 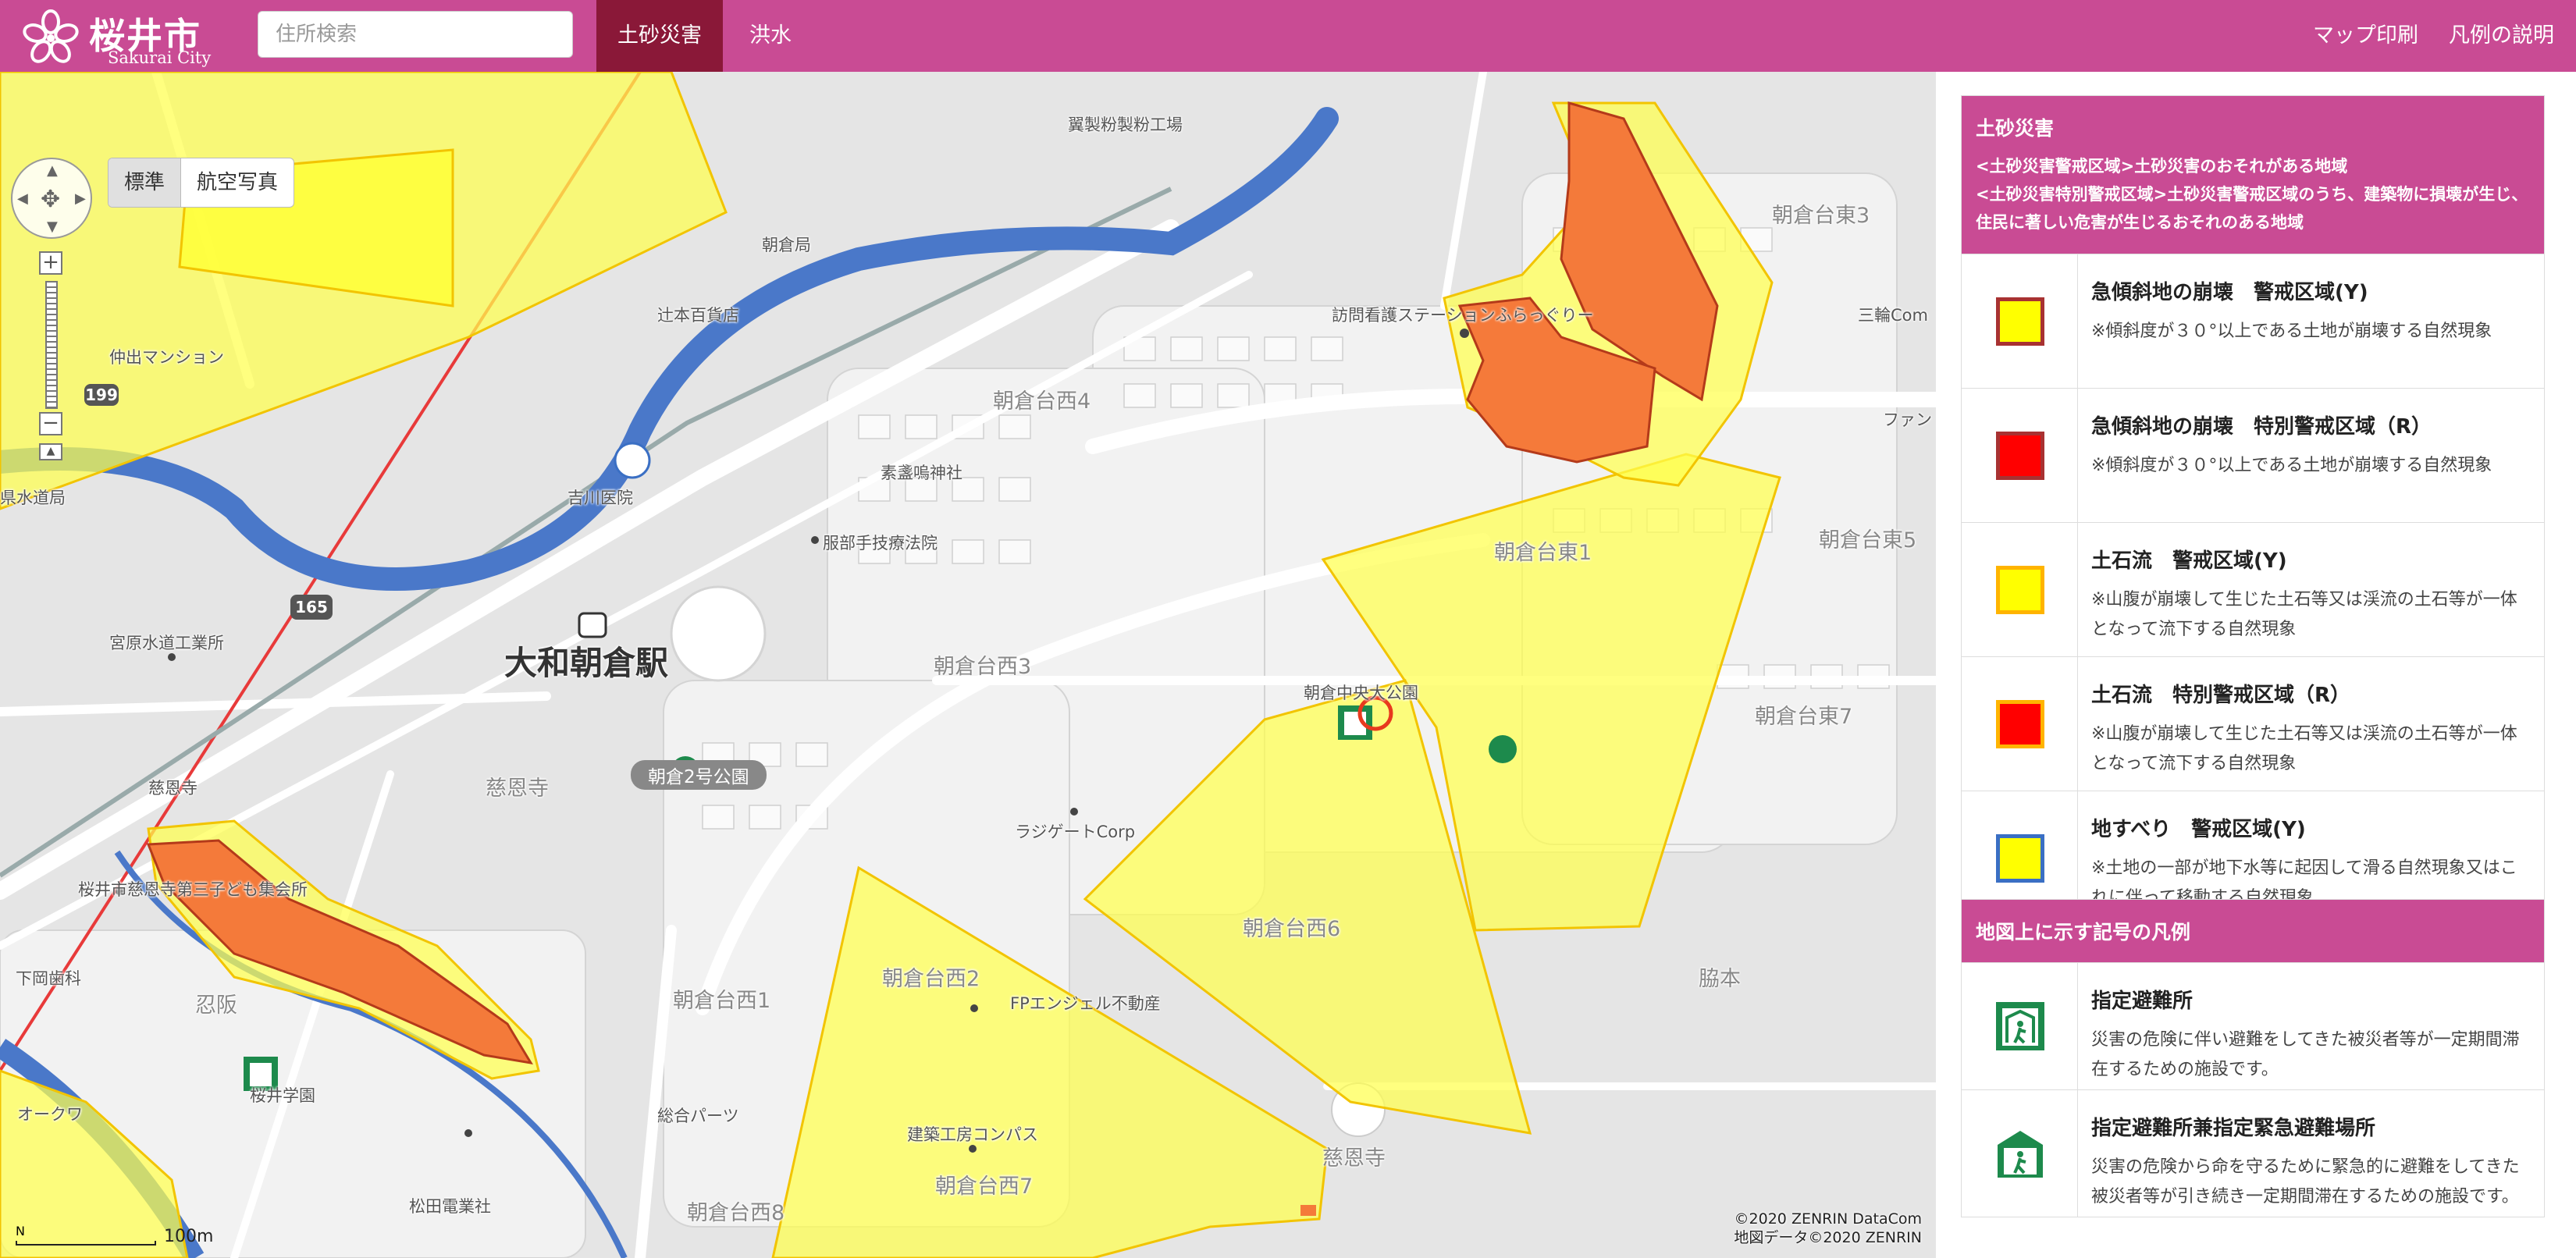 What do you see at coordinates (160, 57) in the screenshot?
I see `logo-text-en: Sakurai City` at bounding box center [160, 57].